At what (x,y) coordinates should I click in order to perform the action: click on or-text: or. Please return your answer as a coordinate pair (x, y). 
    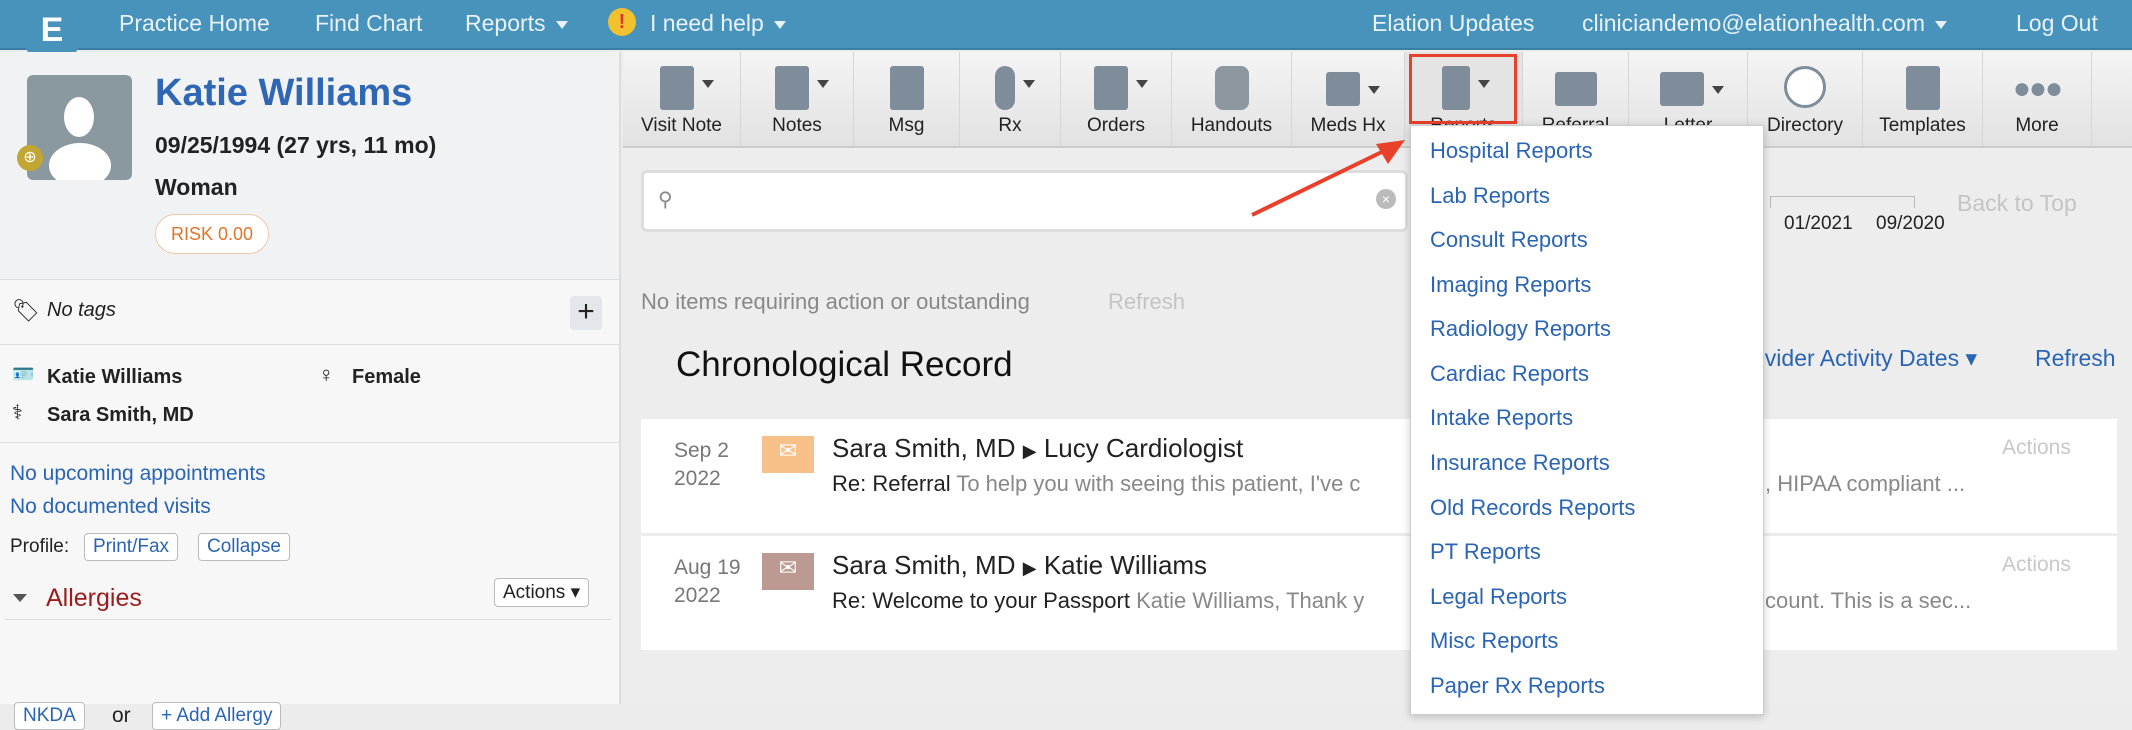
    Looking at the image, I should click on (121, 715).